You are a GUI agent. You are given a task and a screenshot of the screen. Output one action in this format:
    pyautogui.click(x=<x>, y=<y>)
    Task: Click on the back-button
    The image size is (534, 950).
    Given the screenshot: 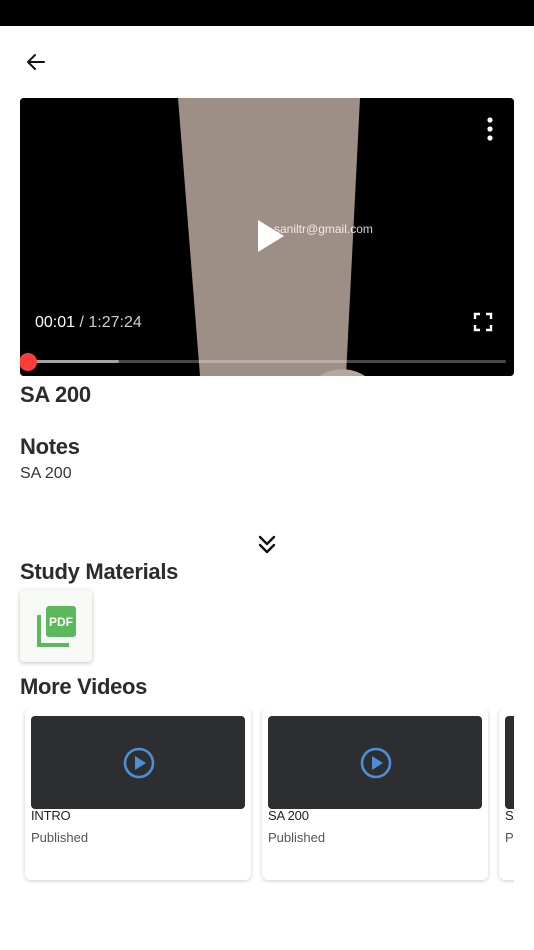 What is the action you would take?
    pyautogui.click(x=36, y=62)
    